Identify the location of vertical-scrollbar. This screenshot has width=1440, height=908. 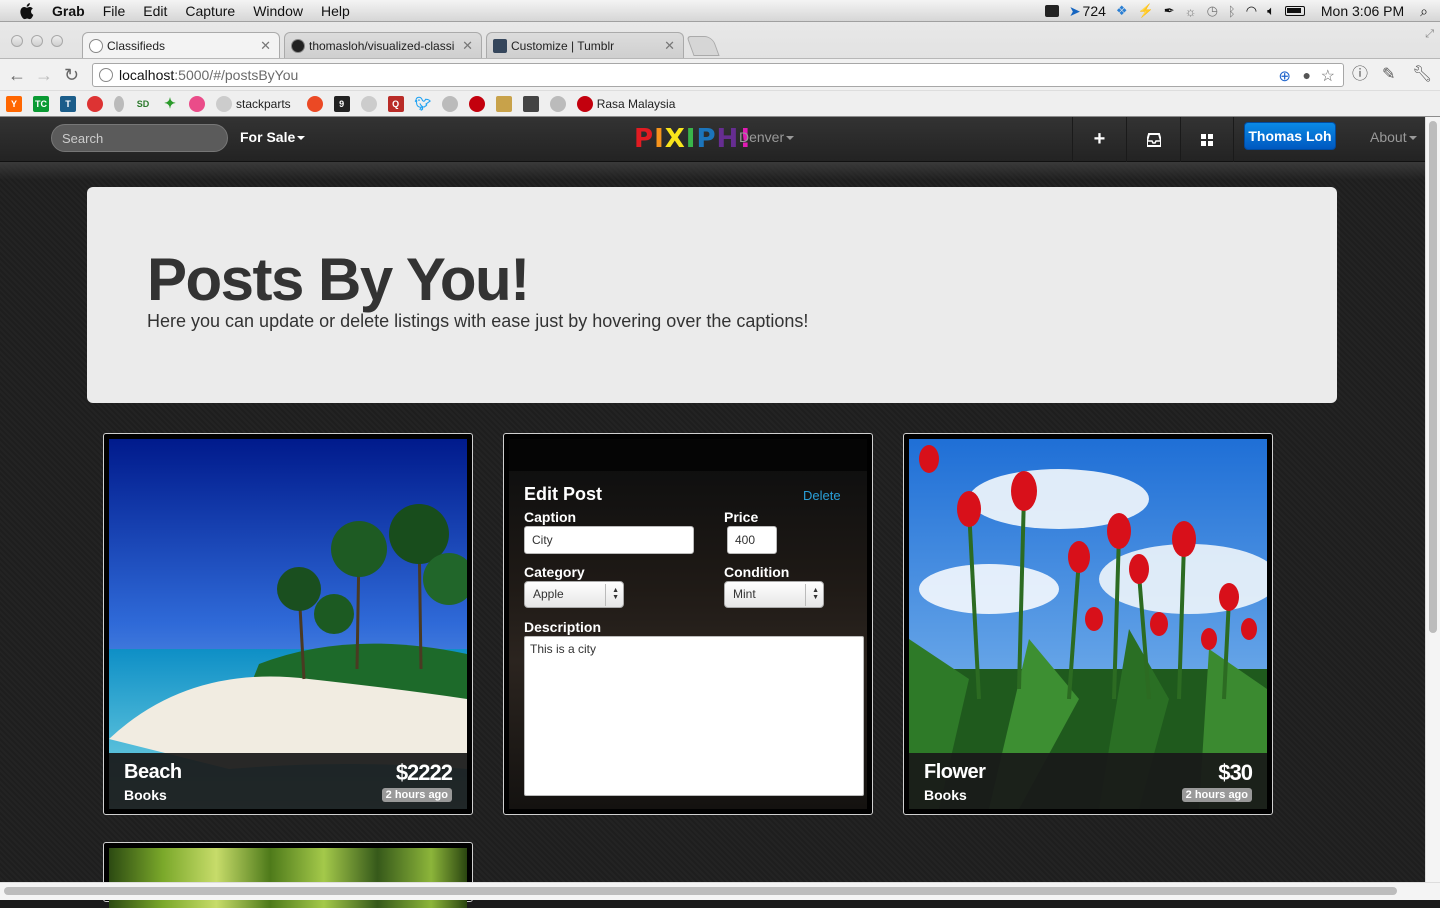
(1432, 499).